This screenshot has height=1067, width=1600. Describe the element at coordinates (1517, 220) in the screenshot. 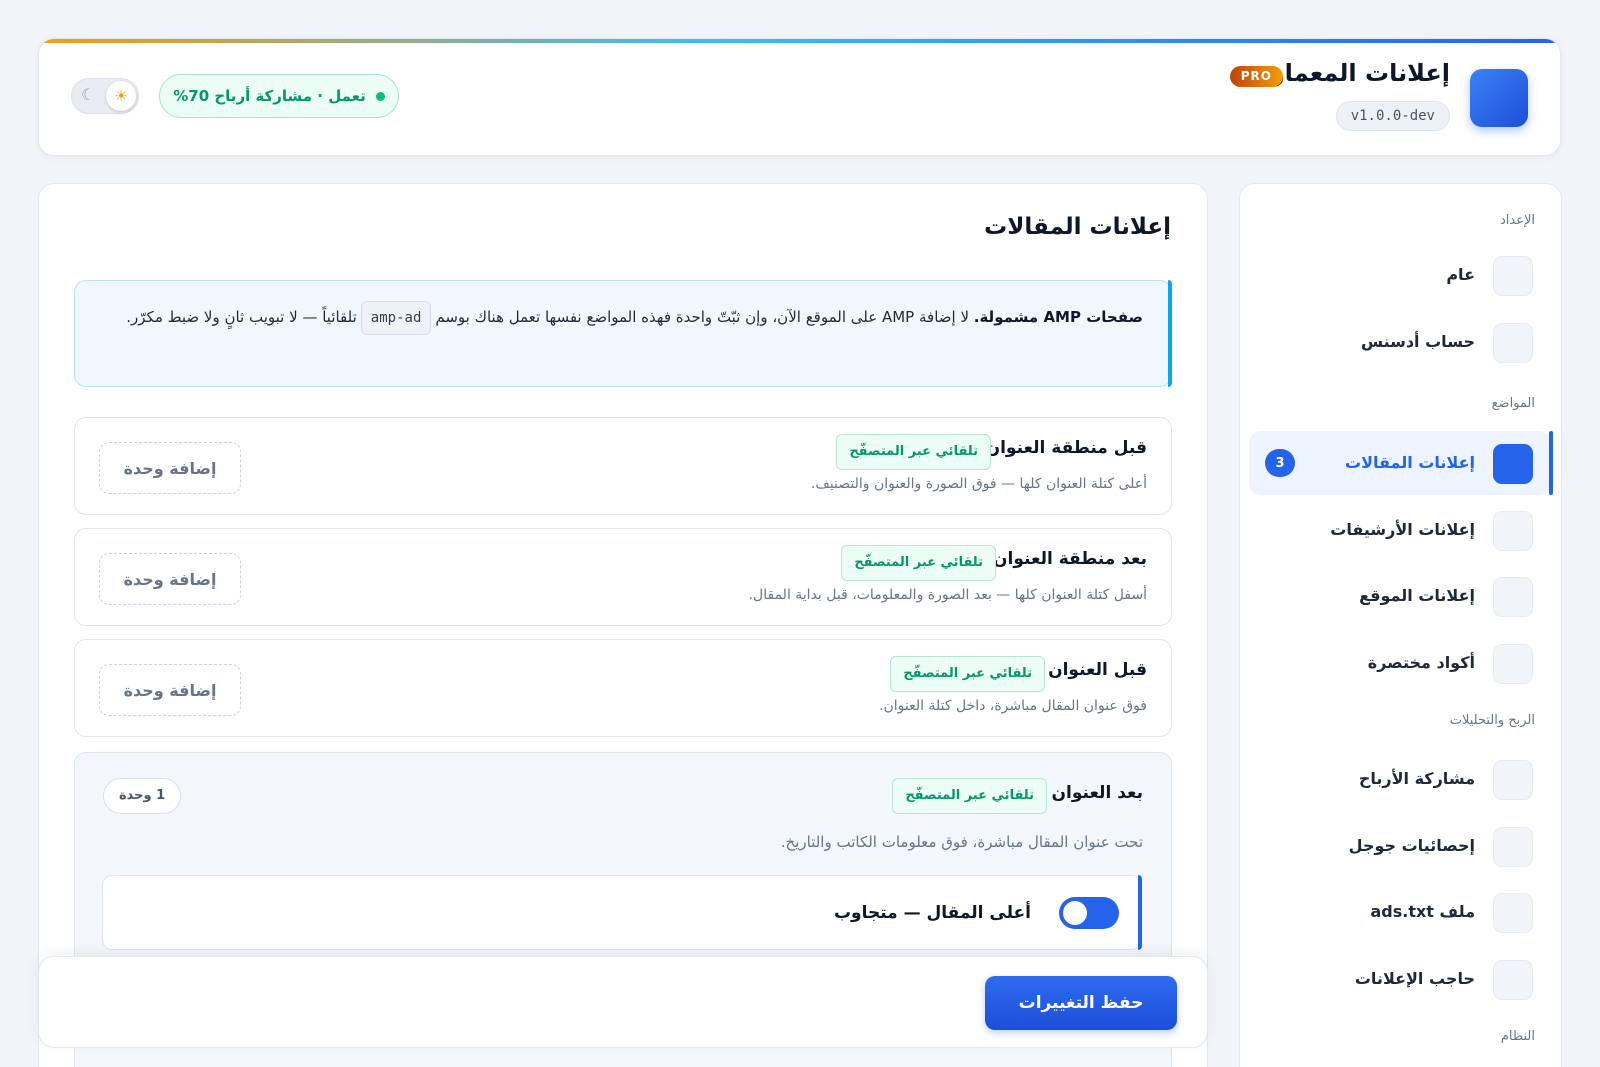

I see `sidebar-section-setup: الإعداد` at that location.